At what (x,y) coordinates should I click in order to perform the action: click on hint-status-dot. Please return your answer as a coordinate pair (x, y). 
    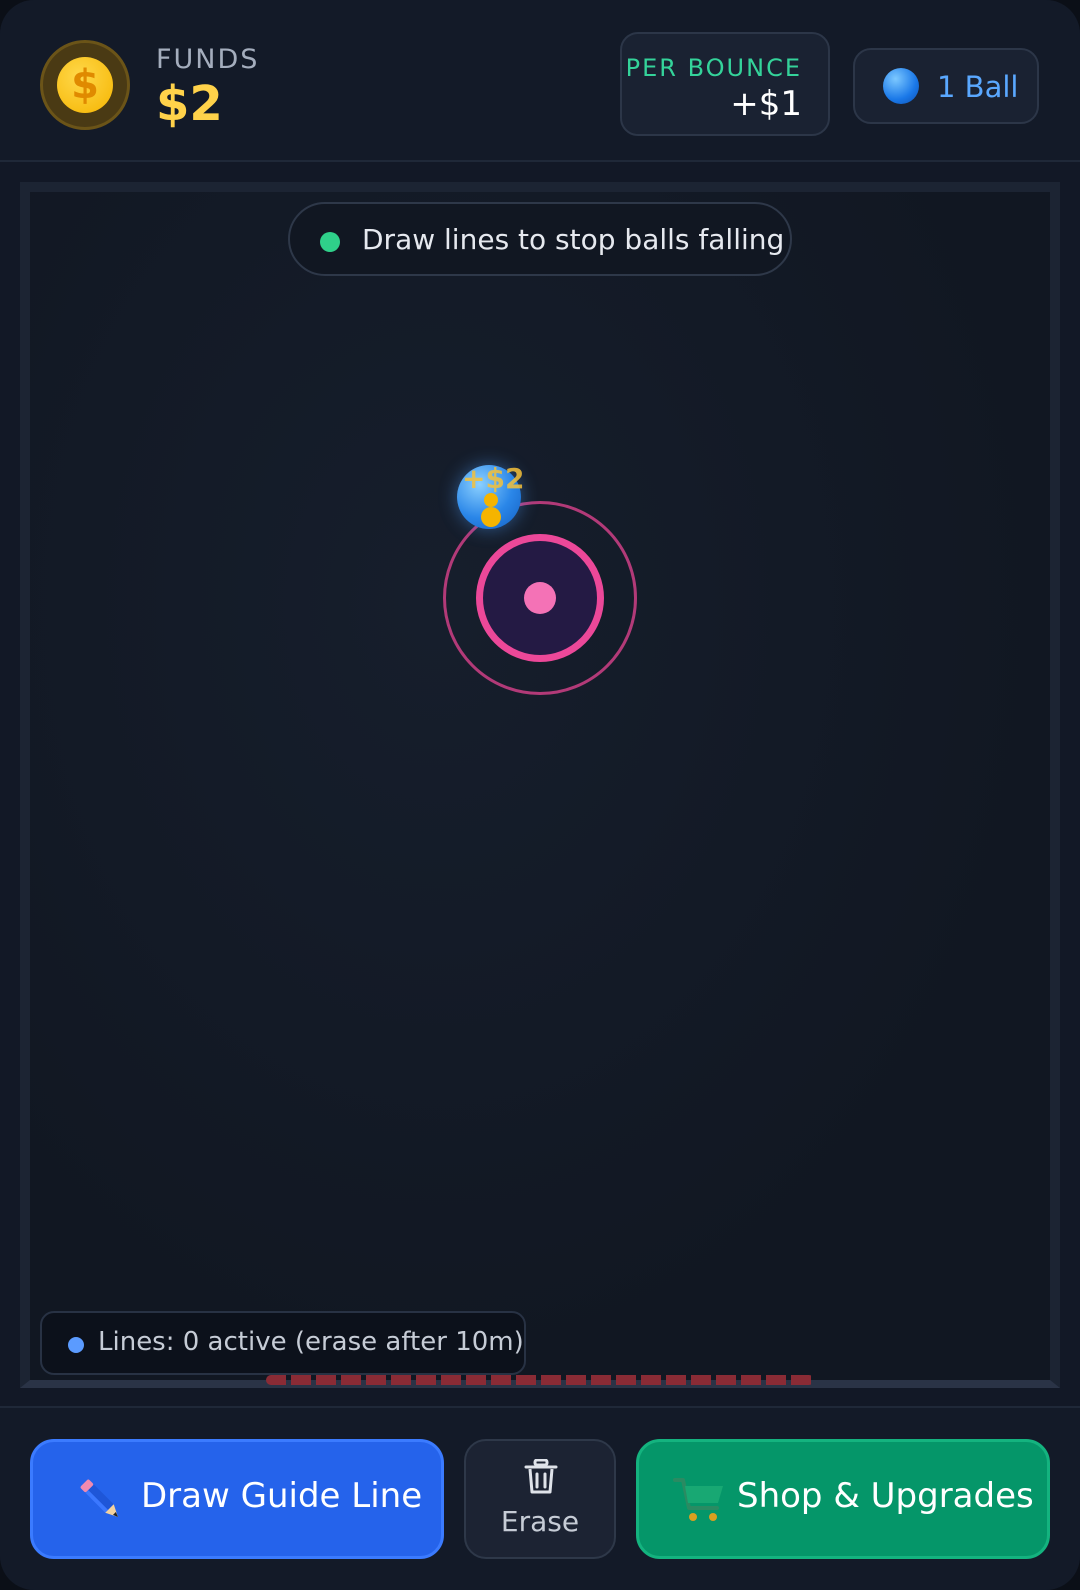
    Looking at the image, I should click on (330, 242).